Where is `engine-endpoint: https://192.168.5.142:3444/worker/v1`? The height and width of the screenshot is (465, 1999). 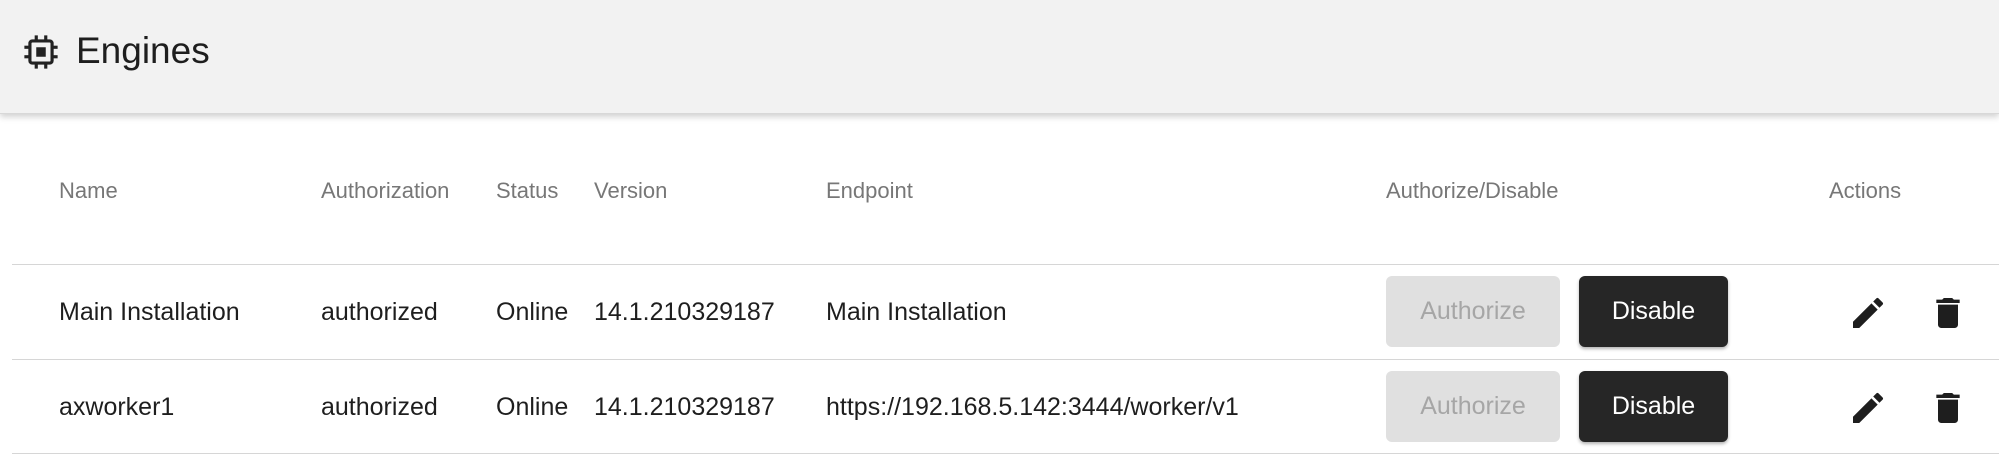 engine-endpoint: https://192.168.5.142:3444/worker/v1 is located at coordinates (1032, 407).